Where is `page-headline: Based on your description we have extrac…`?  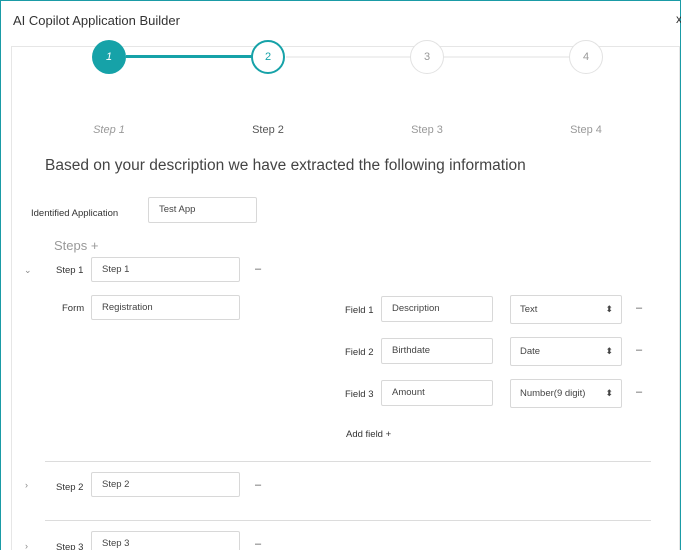
page-headline: Based on your description we have extrac… is located at coordinates (285, 165).